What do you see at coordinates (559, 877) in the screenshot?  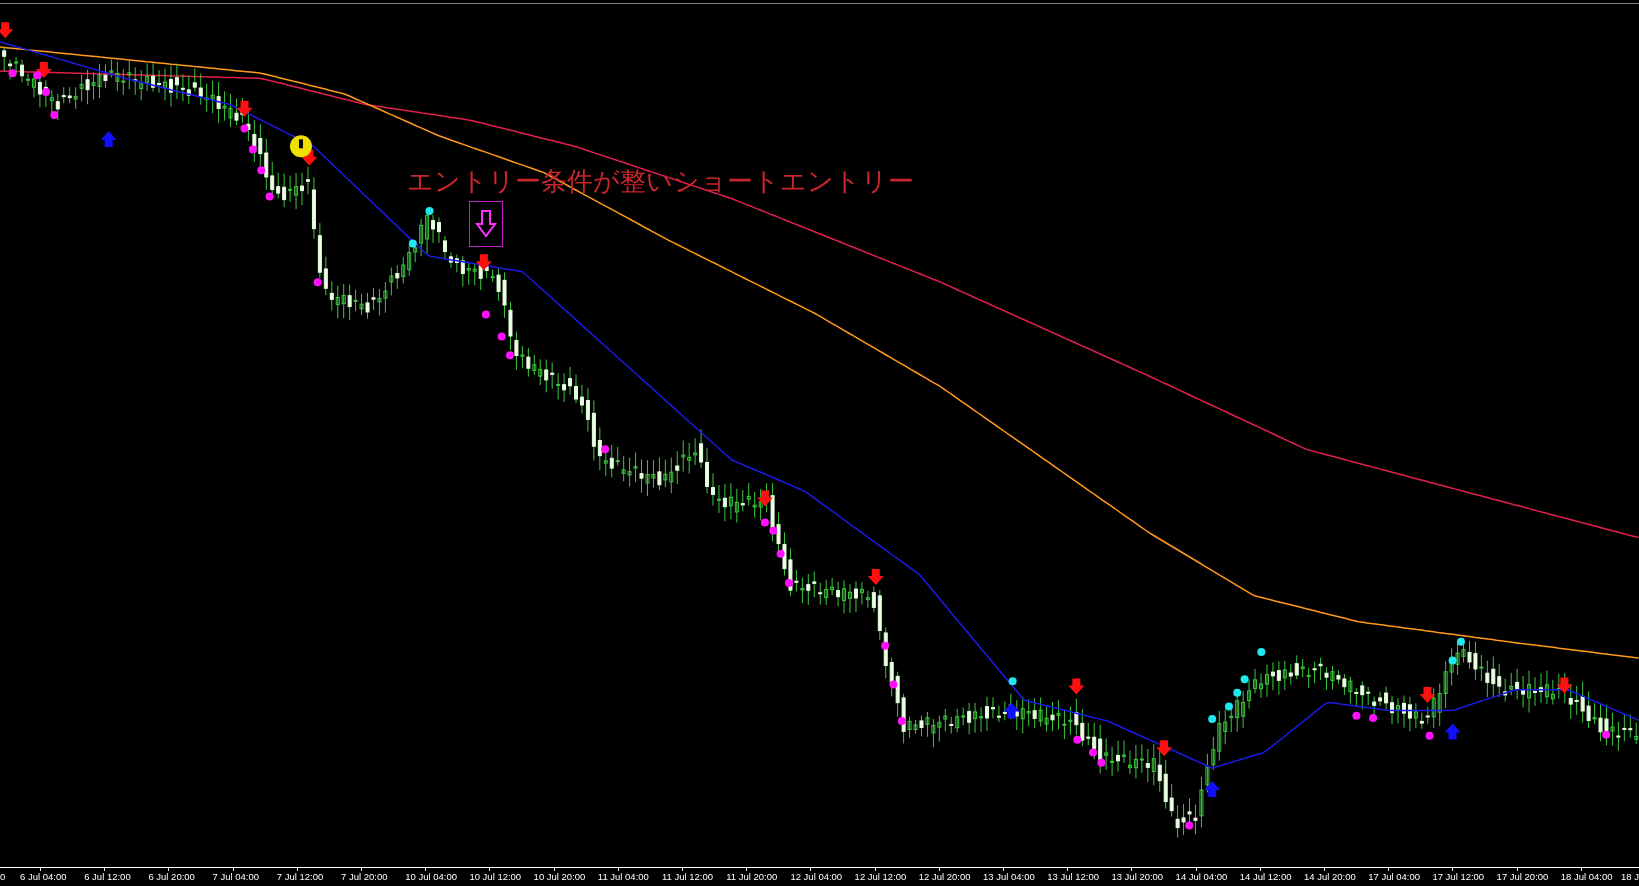 I see `time-axis-label: 10 Jul 20:00` at bounding box center [559, 877].